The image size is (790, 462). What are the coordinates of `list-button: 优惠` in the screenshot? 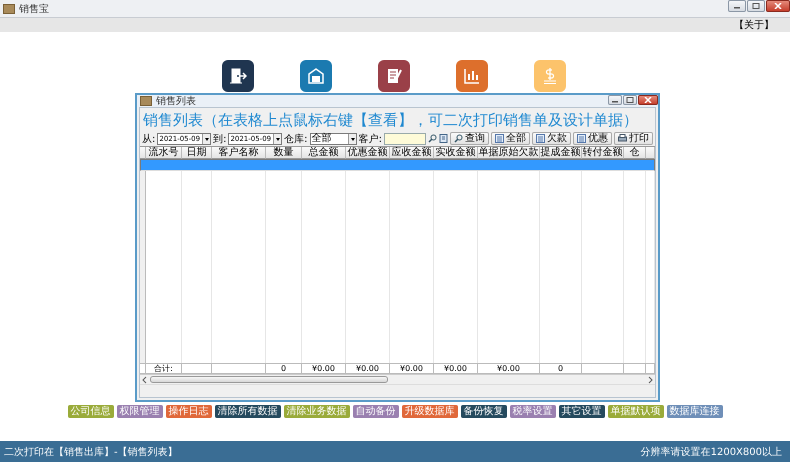 It's located at (592, 138).